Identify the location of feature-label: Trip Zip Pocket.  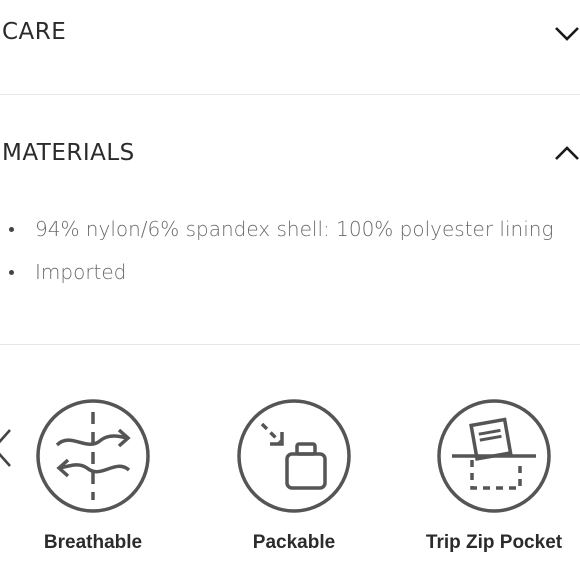
(494, 542).